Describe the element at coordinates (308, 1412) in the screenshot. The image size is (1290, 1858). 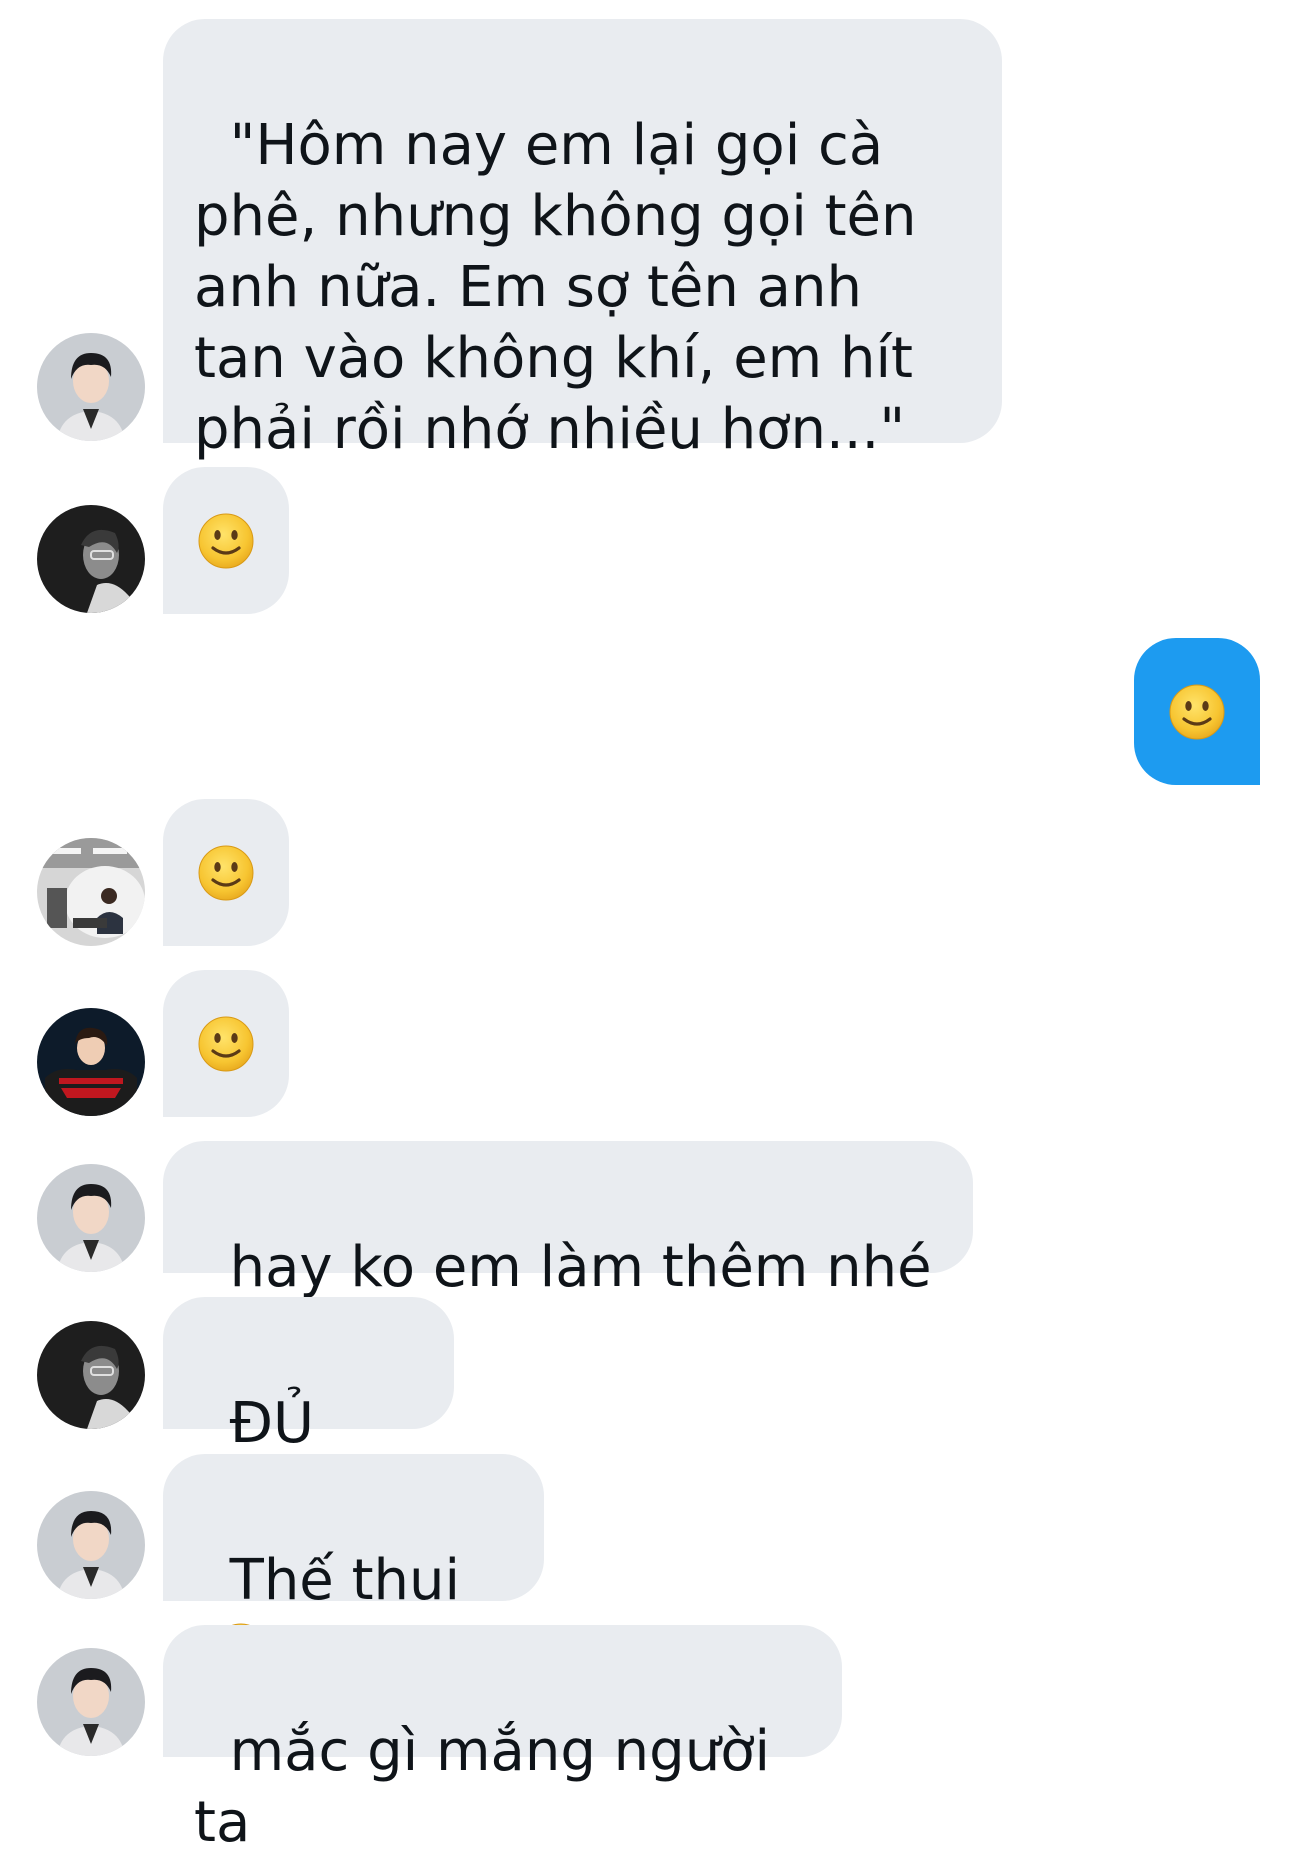
I see `message-bubble-incoming: ĐỦ RỒI!` at that location.